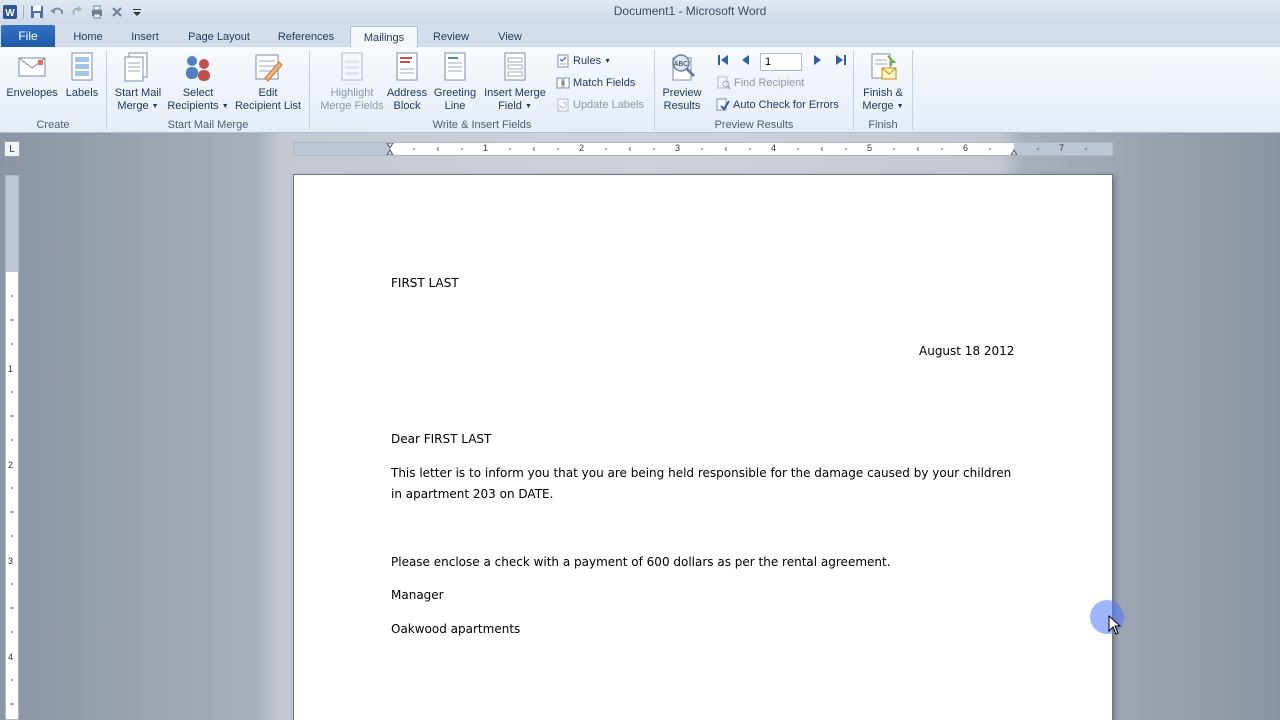  I want to click on letter-date: August 18 2012, so click(966, 351).